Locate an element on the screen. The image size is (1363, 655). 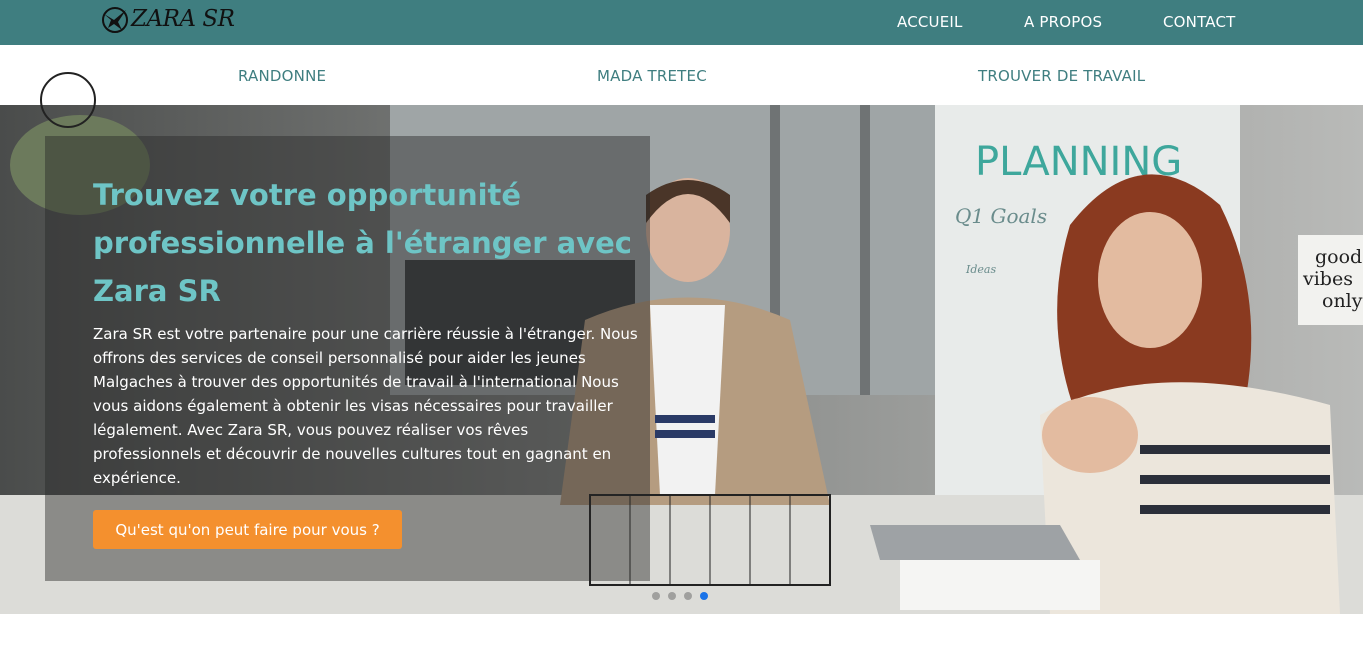
secondary-navbar: RANDONNE MADA TRETEC TROUVER DE TRAVAIL is located at coordinates (681, 75).